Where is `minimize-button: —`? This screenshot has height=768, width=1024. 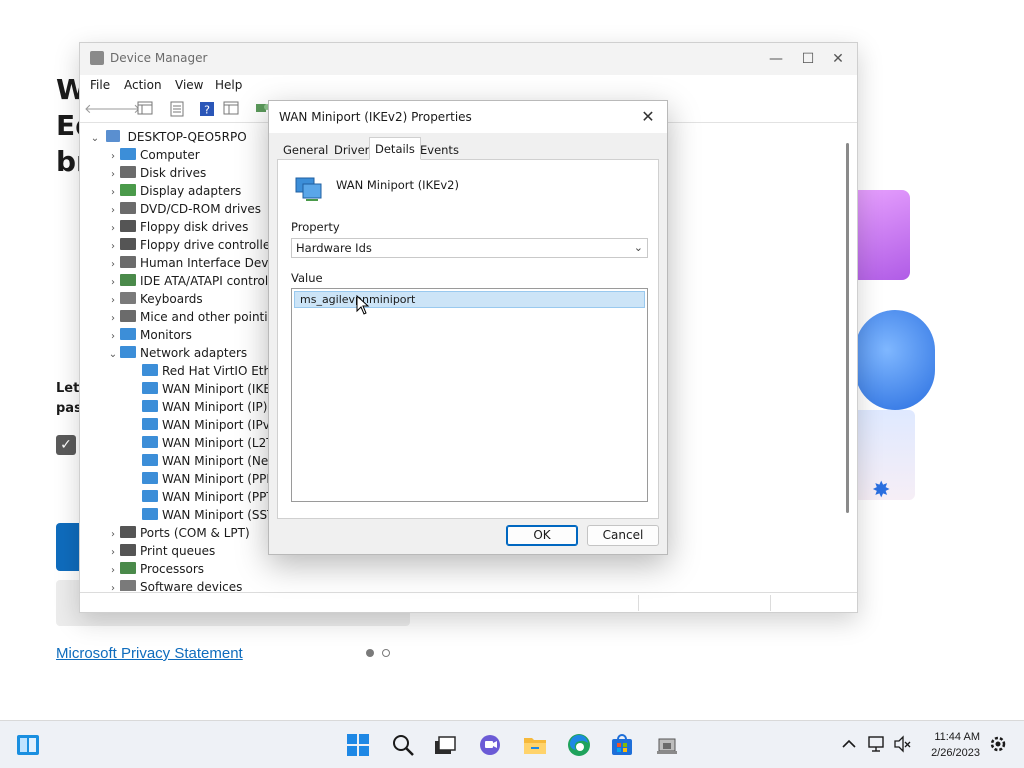
minimize-button: — is located at coordinates (776, 59).